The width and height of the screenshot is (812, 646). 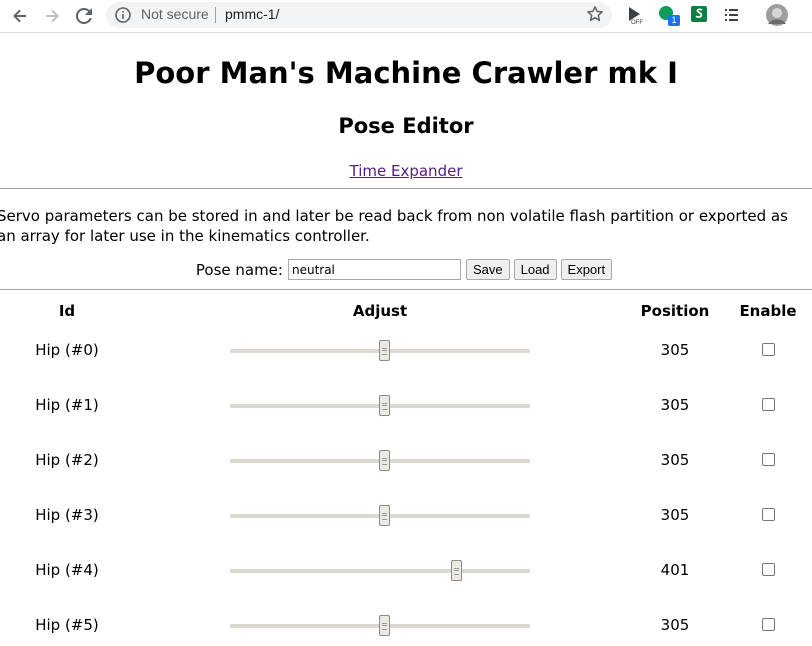 I want to click on servo-id: Hip (#0), so click(x=67, y=350).